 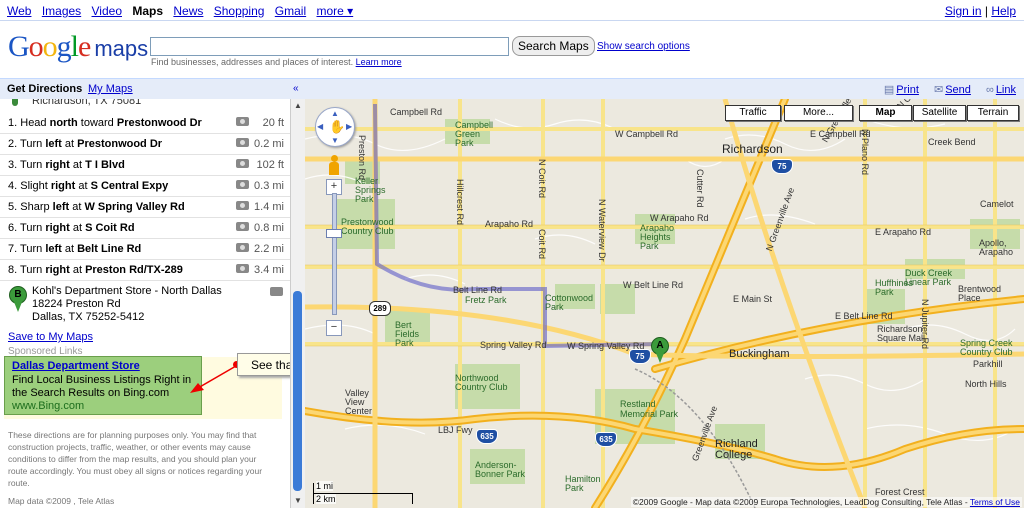 What do you see at coordinates (188, 11) in the screenshot?
I see `nav-news-link: News` at bounding box center [188, 11].